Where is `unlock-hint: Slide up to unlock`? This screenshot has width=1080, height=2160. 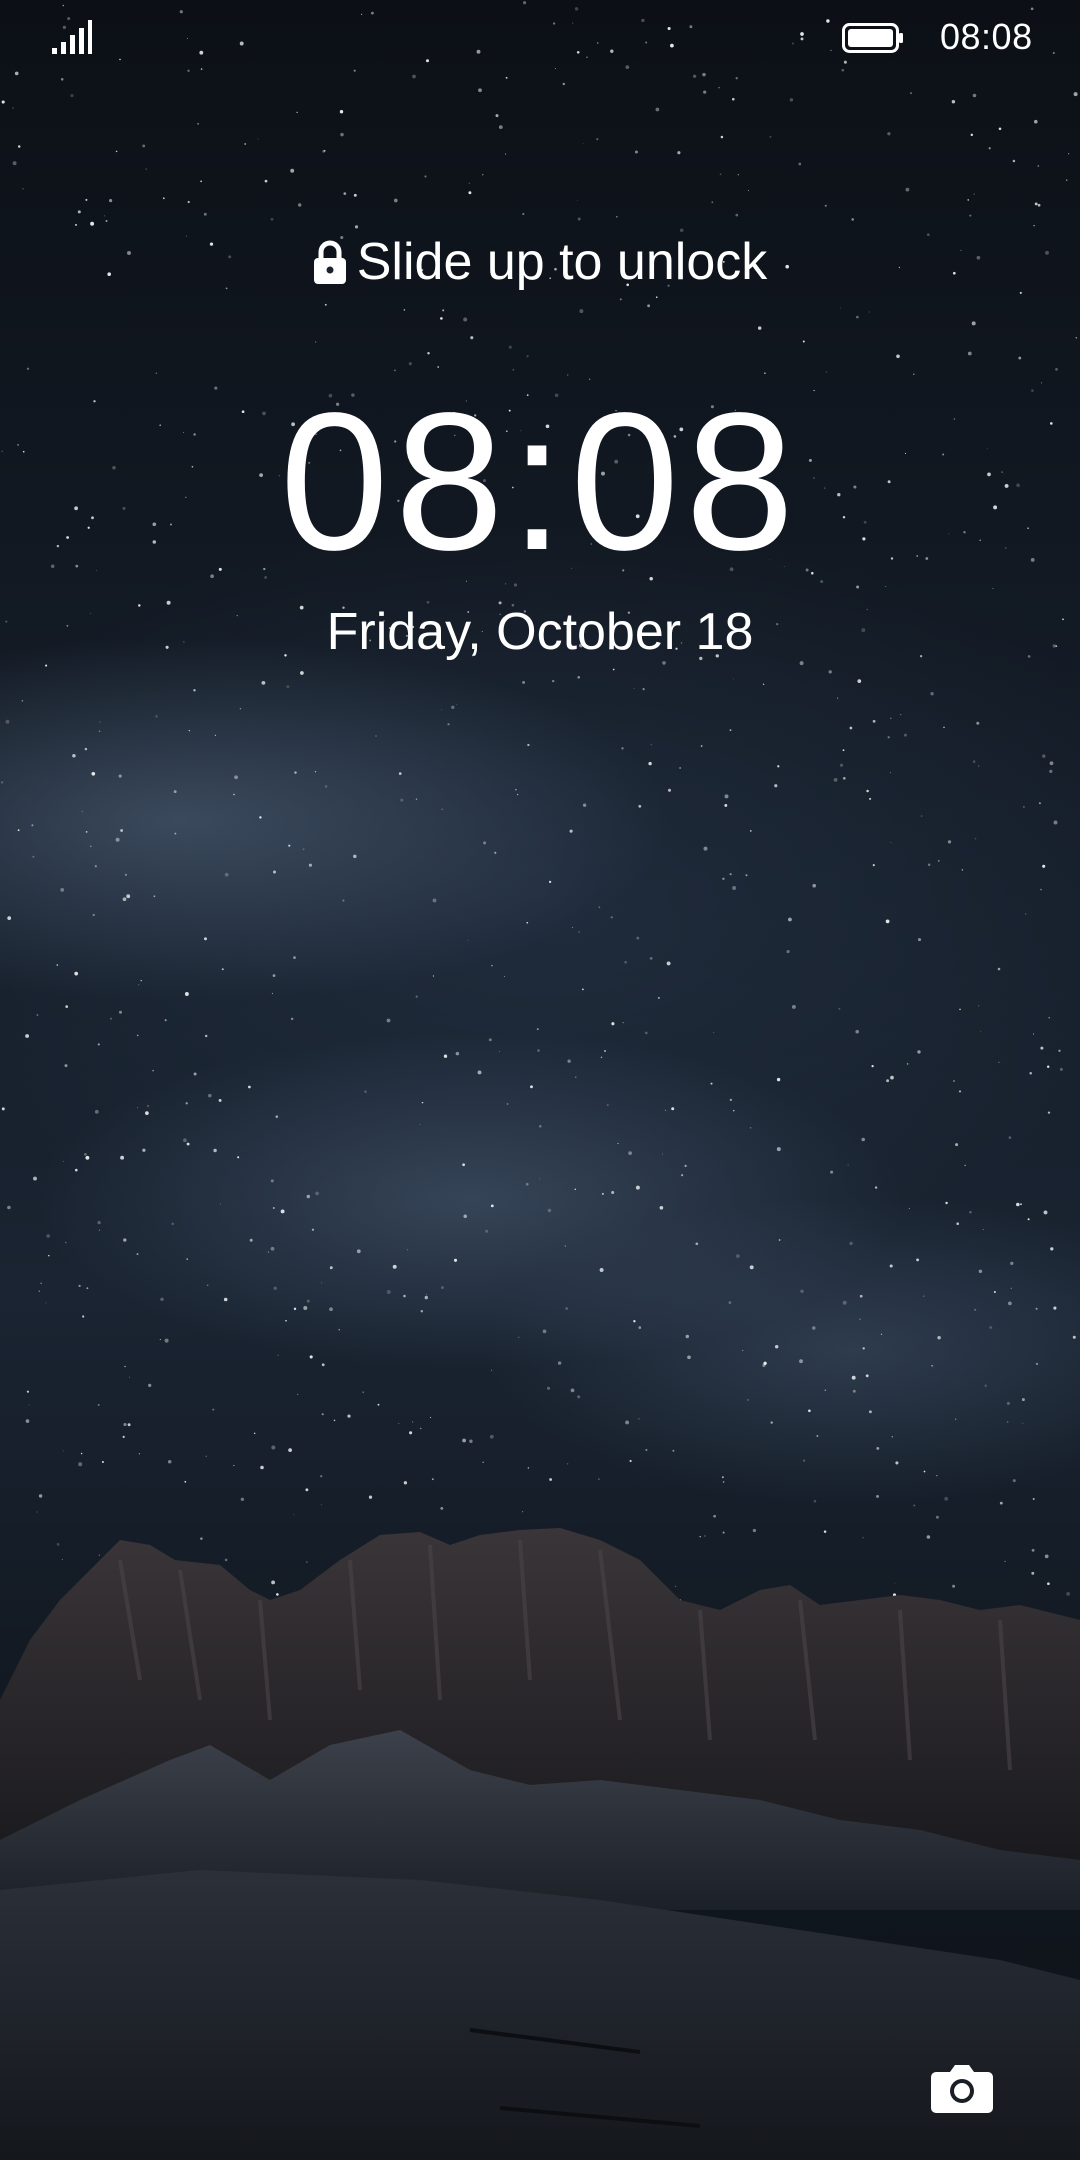
unlock-hint: Slide up to unlock is located at coordinates (540, 262).